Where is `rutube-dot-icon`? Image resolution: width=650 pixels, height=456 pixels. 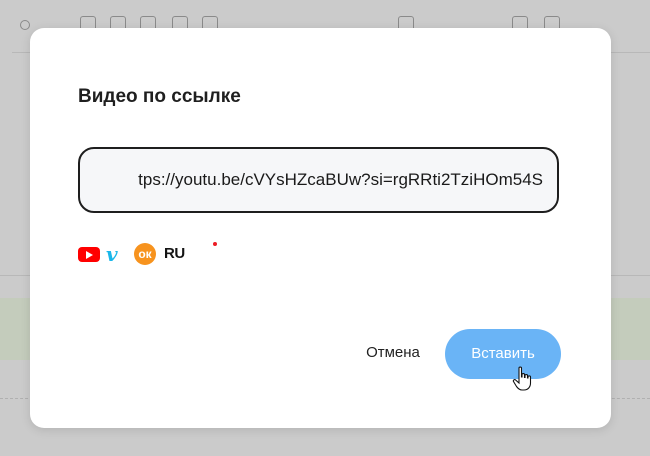
rutube-dot-icon is located at coordinates (215, 244).